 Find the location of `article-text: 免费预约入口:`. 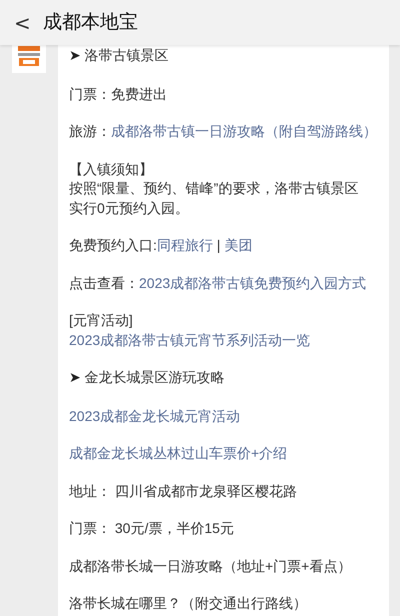

article-text: 免费预约入口: is located at coordinates (113, 245).